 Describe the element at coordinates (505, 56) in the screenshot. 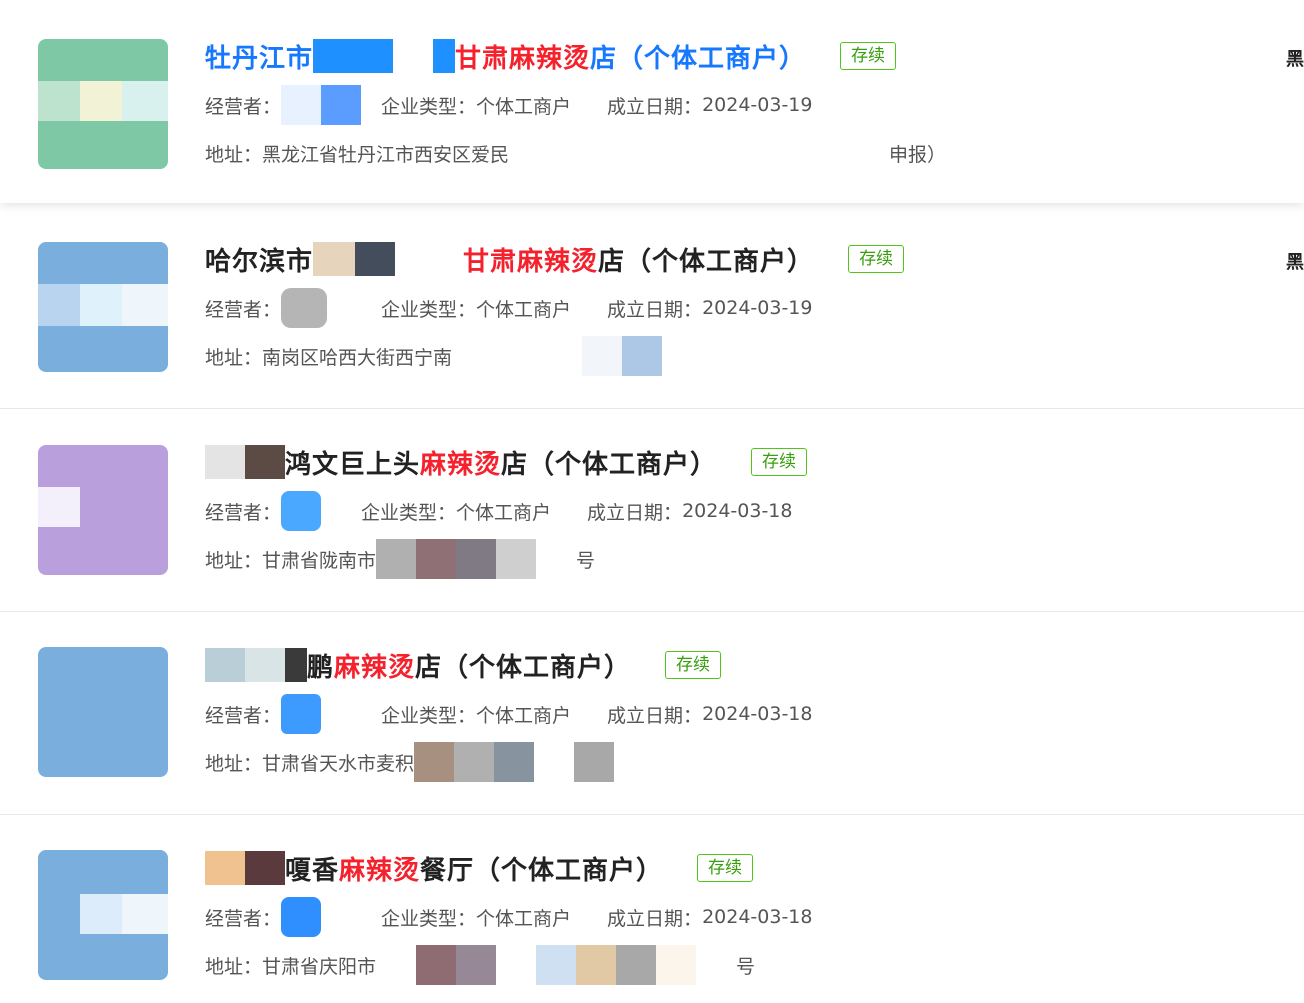

I see `company-name: 牡丹江市 甘肃 麻辣烫 店（个体工商户）` at that location.